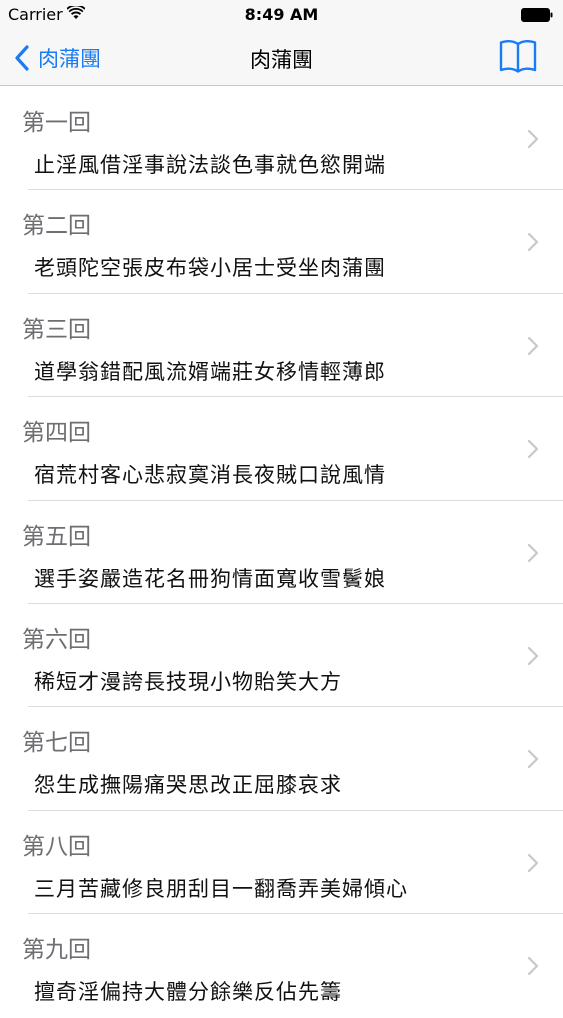  Describe the element at coordinates (56, 536) in the screenshot. I see `chapter-number: 第五回` at that location.